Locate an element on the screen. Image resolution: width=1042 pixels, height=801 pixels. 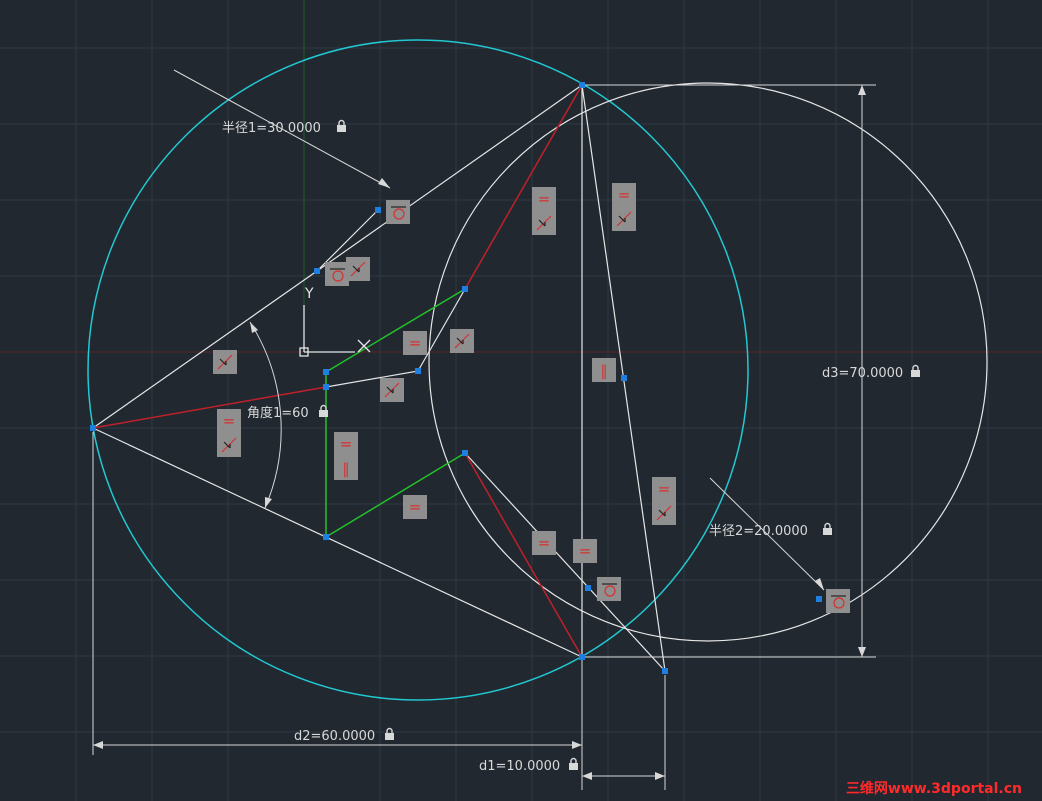
d2-dimension: d2=60.0000 is located at coordinates (334, 736).